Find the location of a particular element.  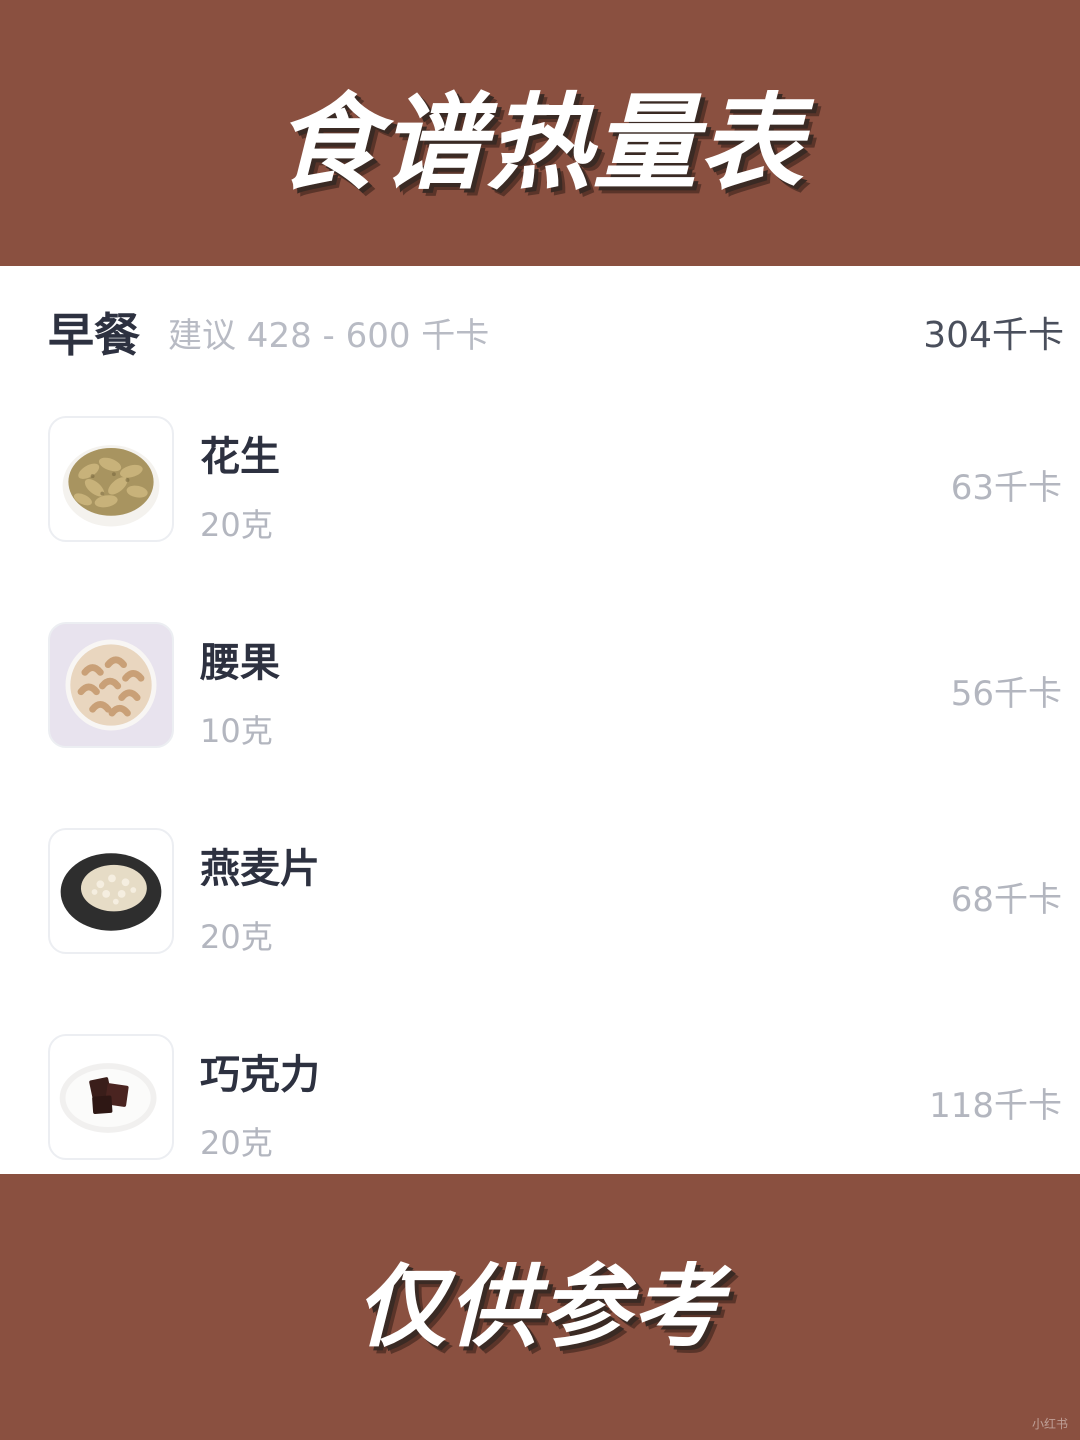

banner-title: 食谱热量表 is located at coordinates (539, 142).